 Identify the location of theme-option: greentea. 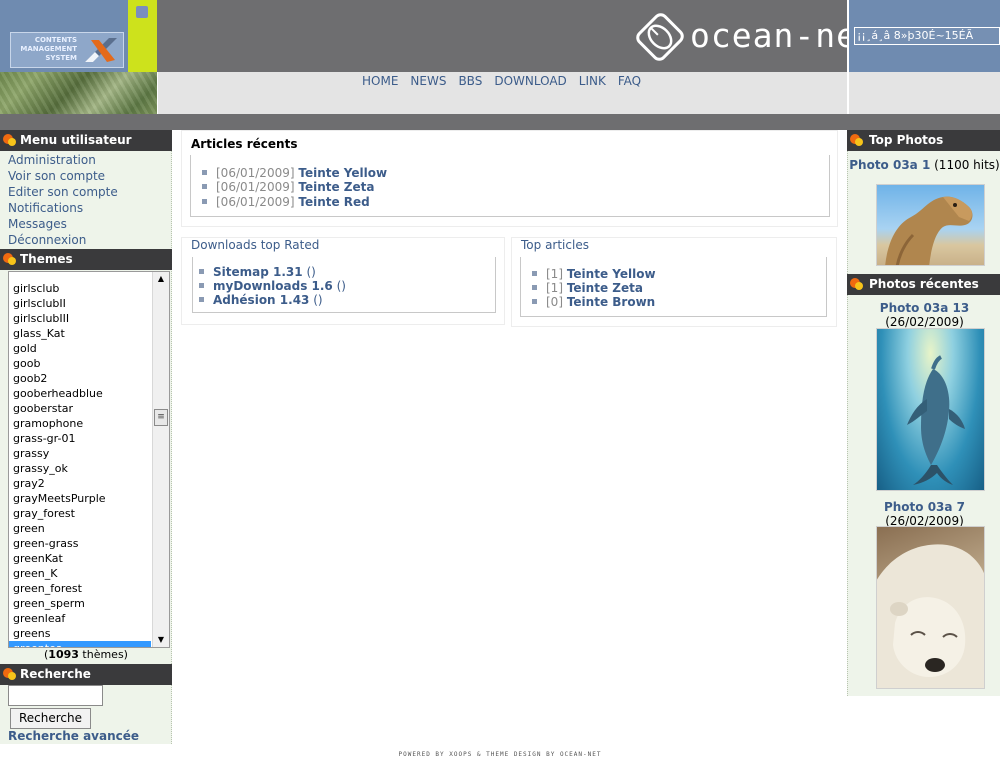
(80, 644).